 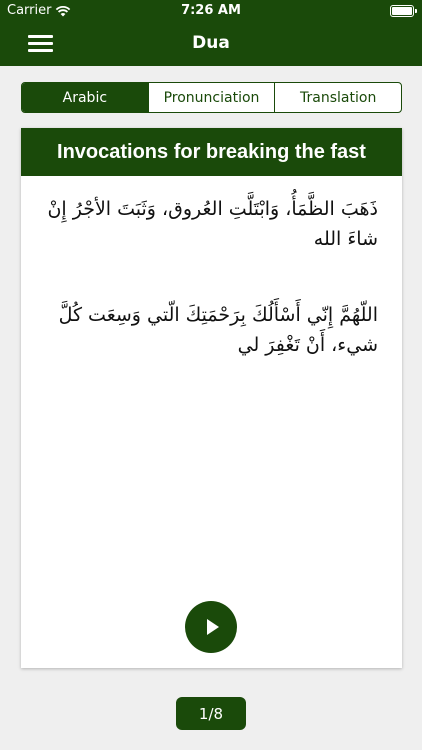 What do you see at coordinates (211, 713) in the screenshot?
I see `page-indicator: 1/8` at bounding box center [211, 713].